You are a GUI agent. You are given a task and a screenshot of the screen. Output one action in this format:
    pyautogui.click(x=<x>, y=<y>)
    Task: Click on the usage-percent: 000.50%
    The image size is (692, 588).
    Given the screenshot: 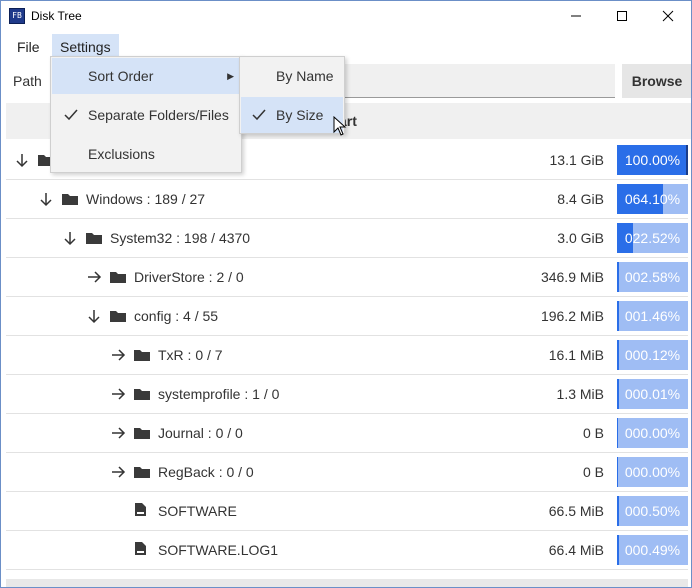 What is the action you would take?
    pyautogui.click(x=652, y=511)
    